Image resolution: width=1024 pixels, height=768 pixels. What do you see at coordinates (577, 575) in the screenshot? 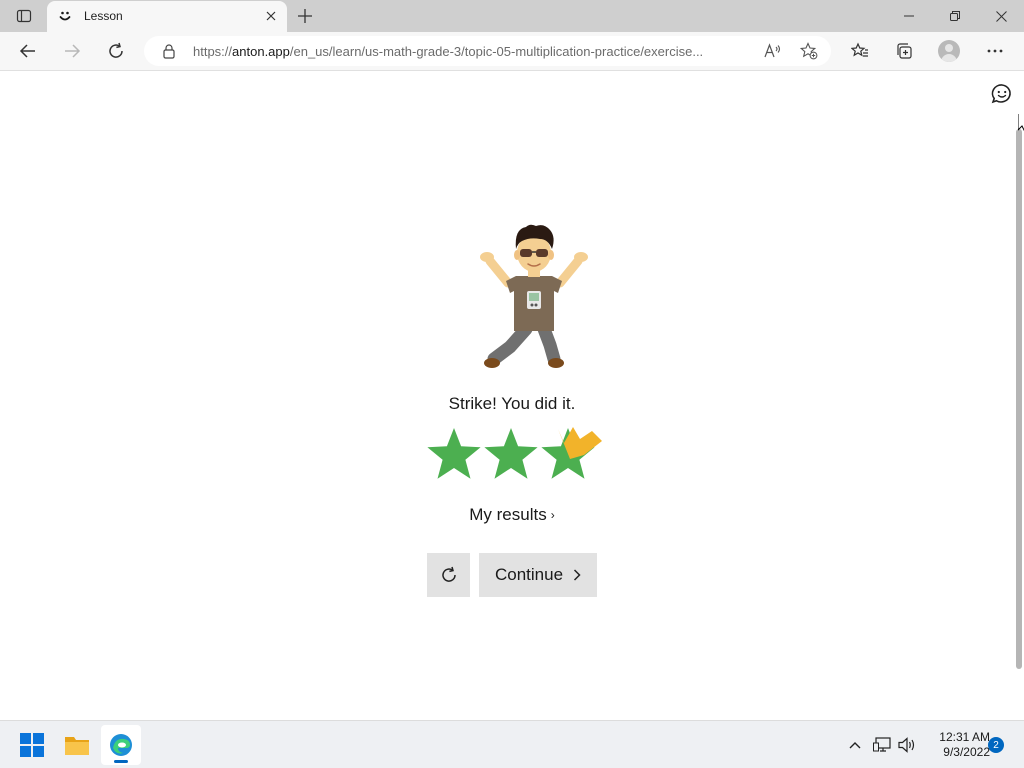
I see `chevron-right-icon` at bounding box center [577, 575].